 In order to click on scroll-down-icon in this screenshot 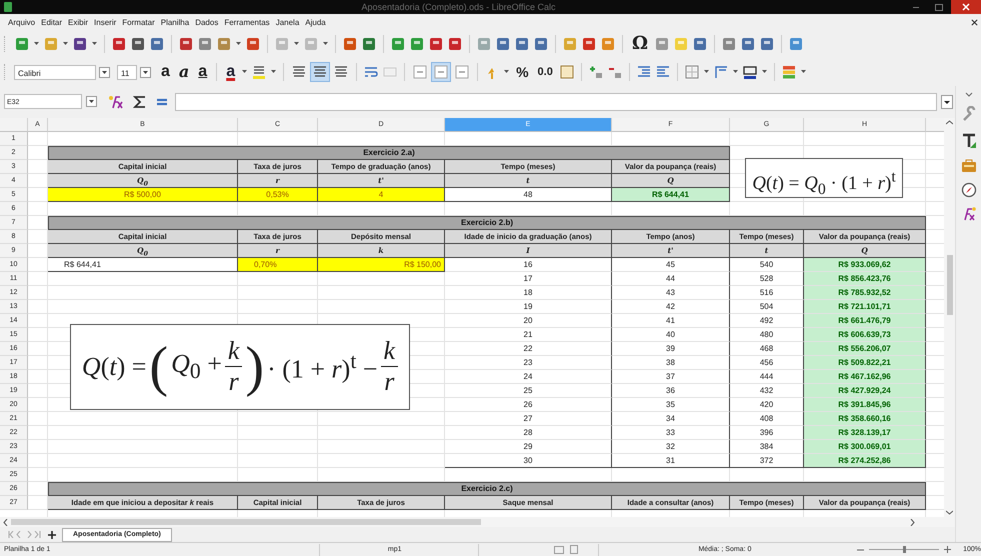, I will do `click(949, 513)`.